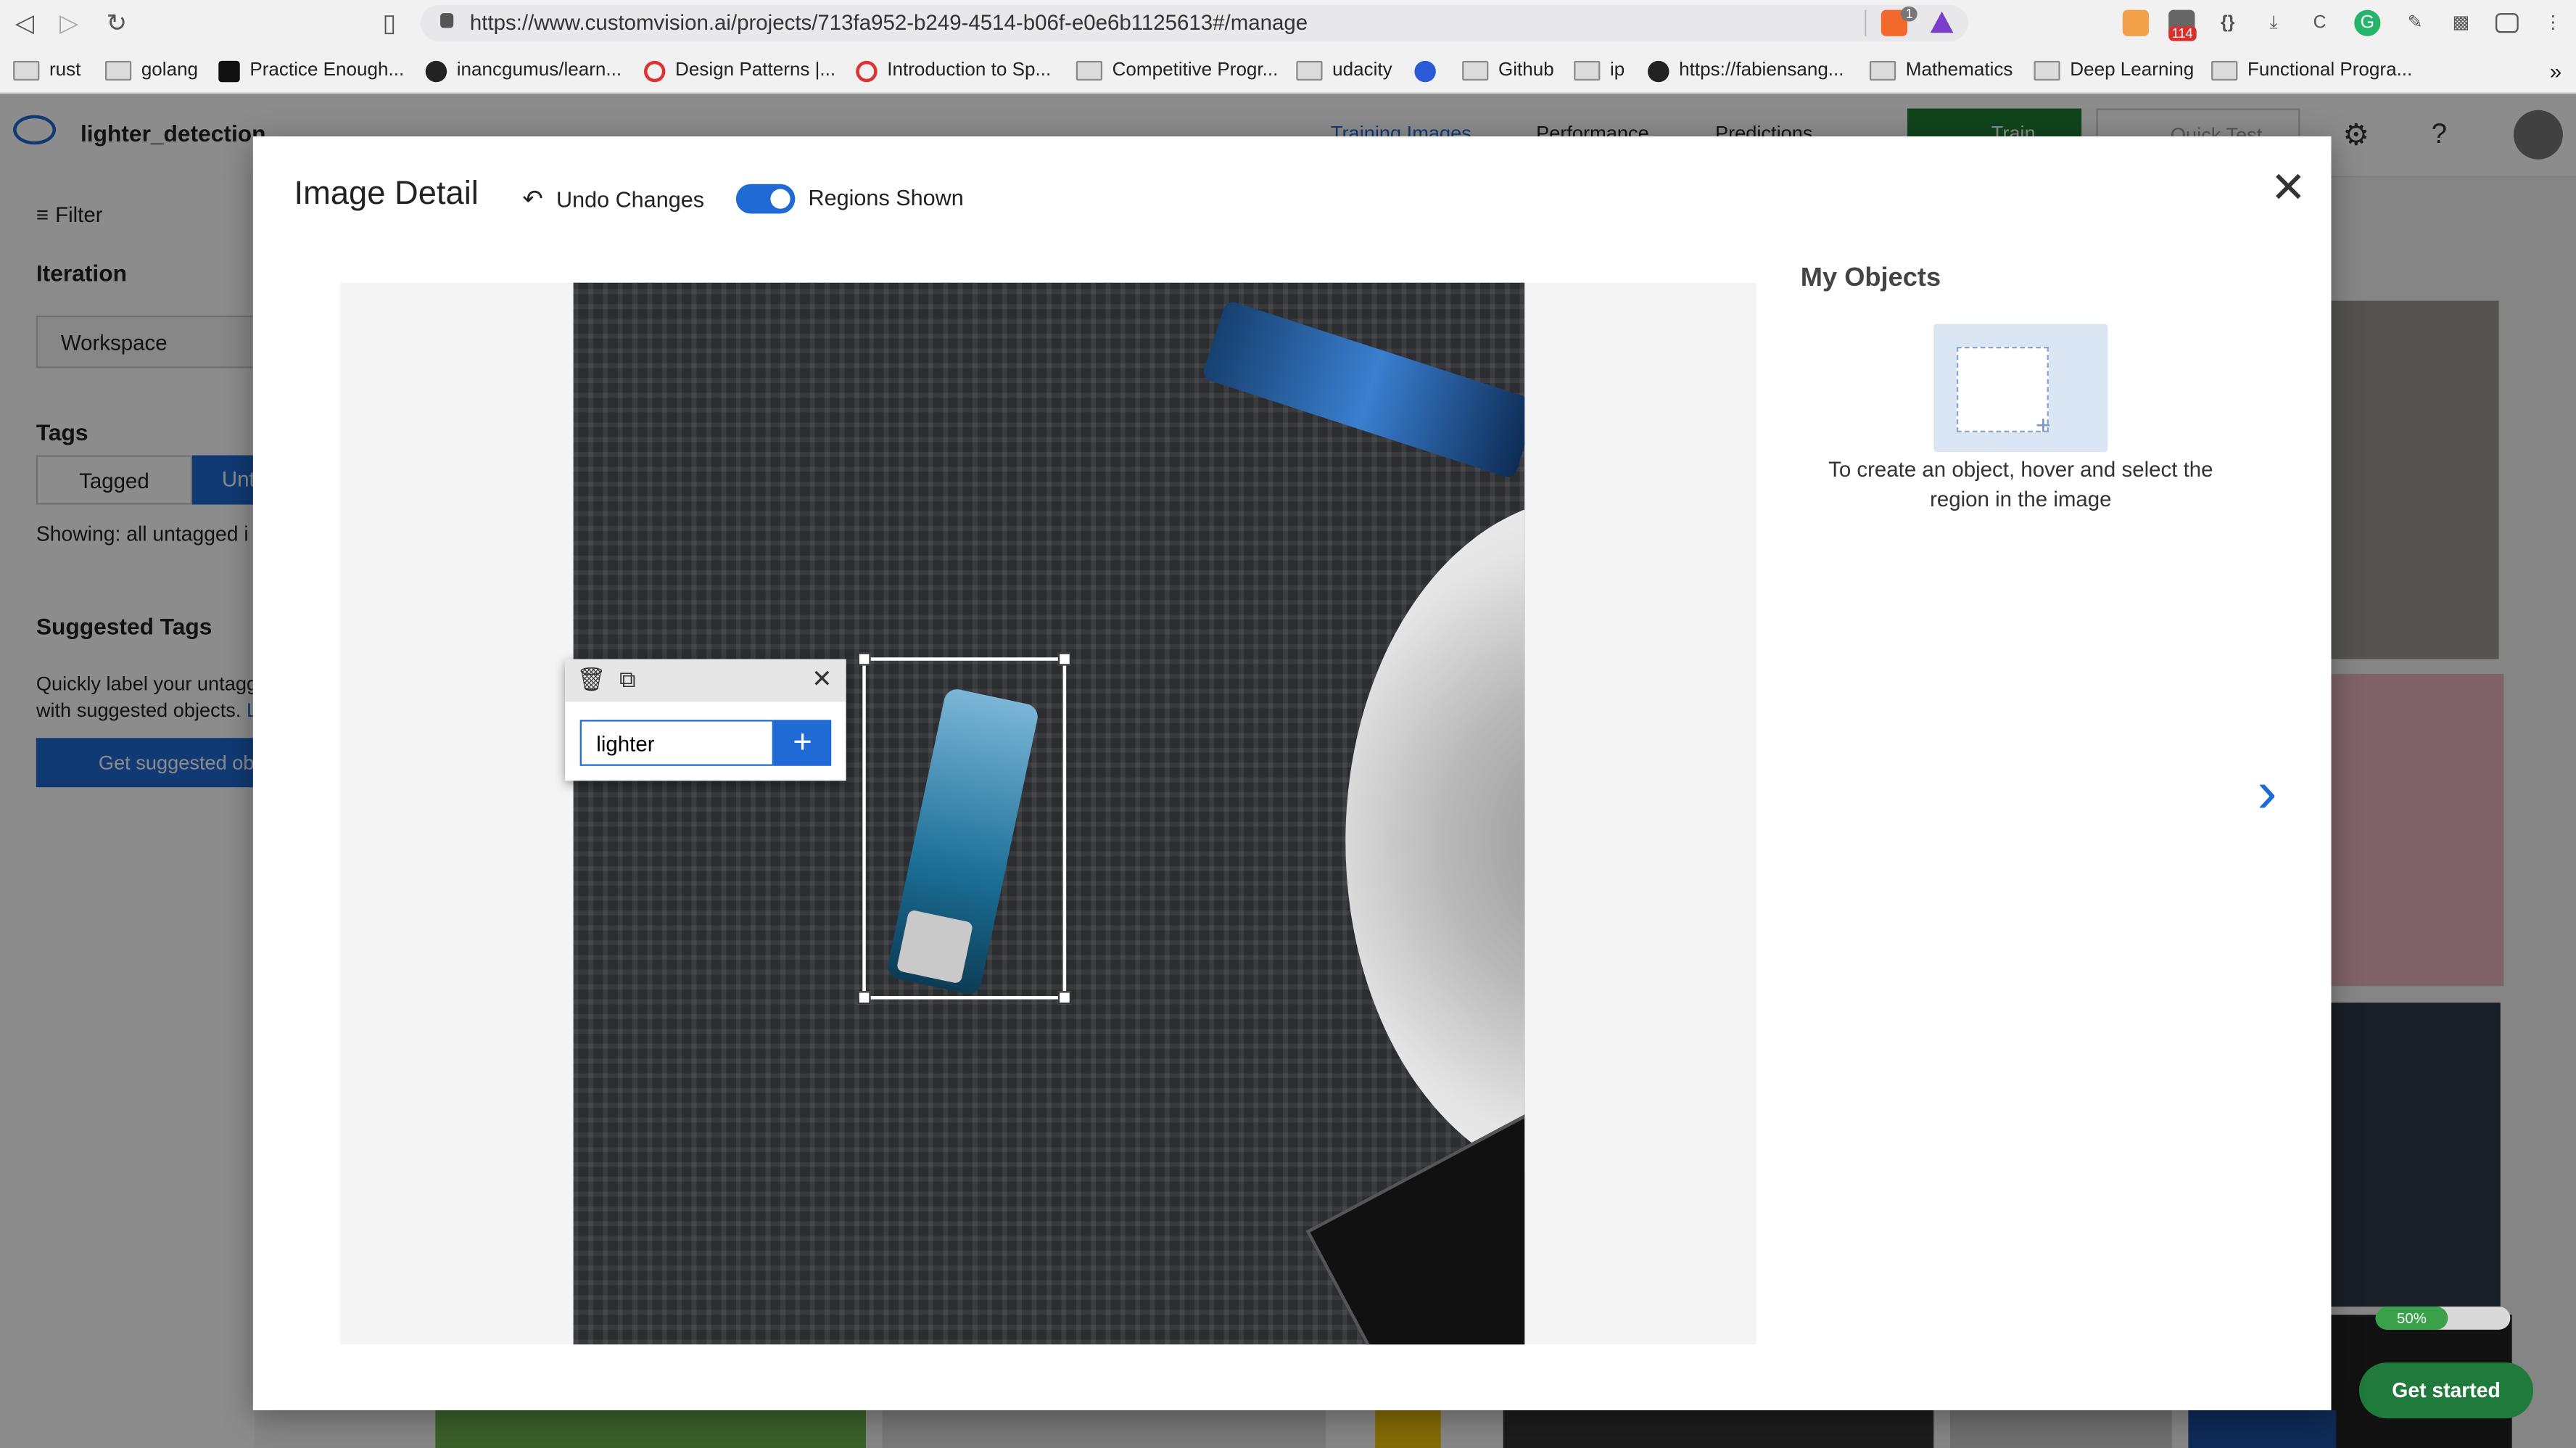 This screenshot has width=2576, height=1448. Describe the element at coordinates (613, 199) in the screenshot. I see `undo-changes-button: ↶ Undo Changes` at that location.